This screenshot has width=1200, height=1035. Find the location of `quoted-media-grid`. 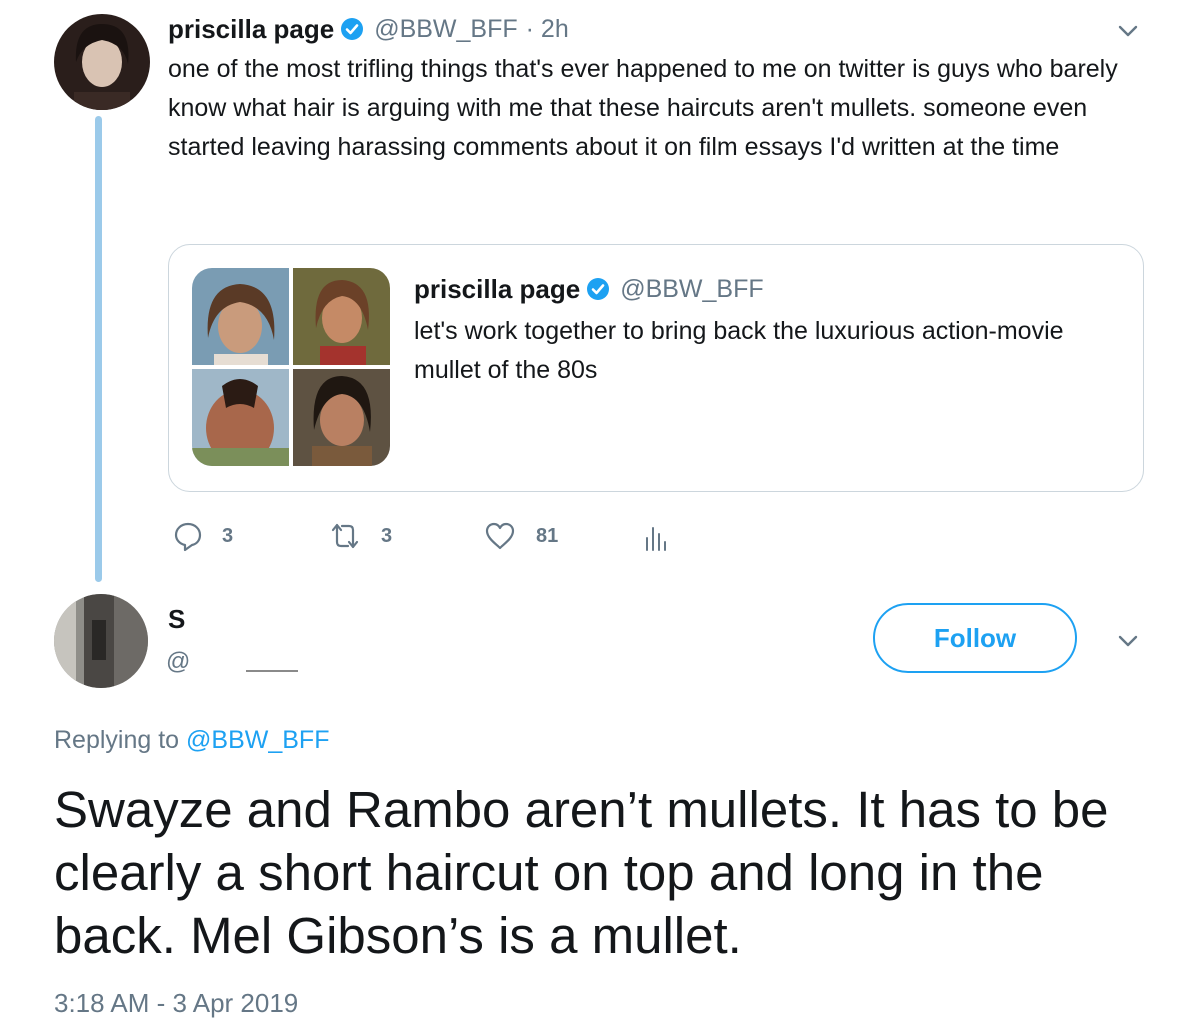

quoted-media-grid is located at coordinates (291, 367).